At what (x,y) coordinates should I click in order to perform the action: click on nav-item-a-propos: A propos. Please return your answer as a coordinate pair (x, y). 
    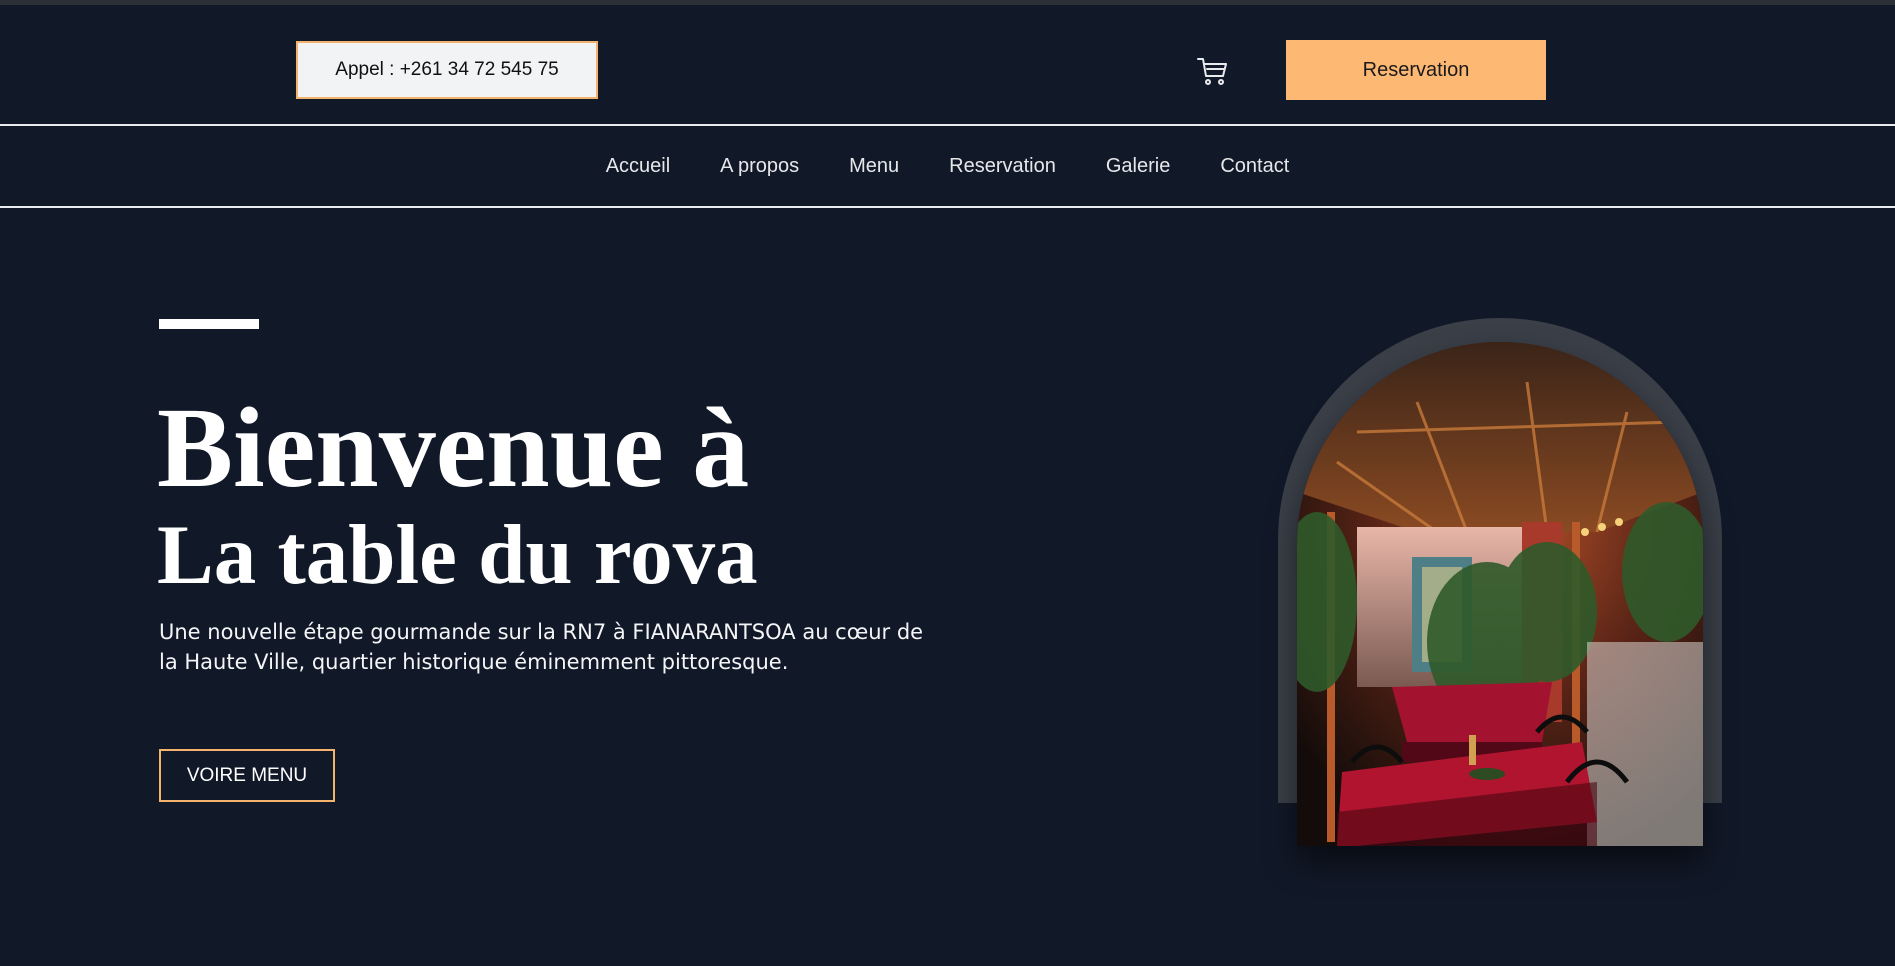
    Looking at the image, I should click on (759, 166).